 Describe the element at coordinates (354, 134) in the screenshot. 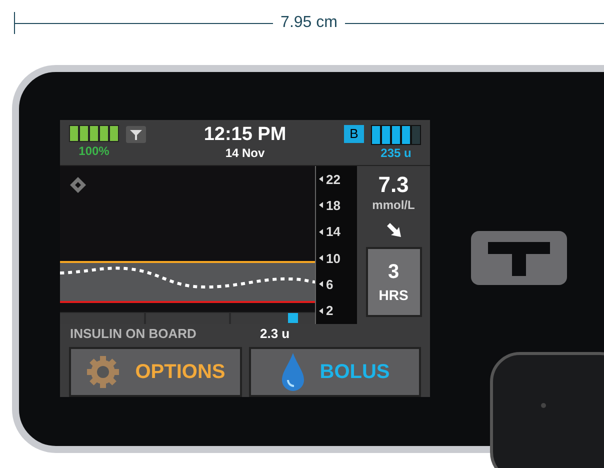

I see `bolus-badge: B` at that location.